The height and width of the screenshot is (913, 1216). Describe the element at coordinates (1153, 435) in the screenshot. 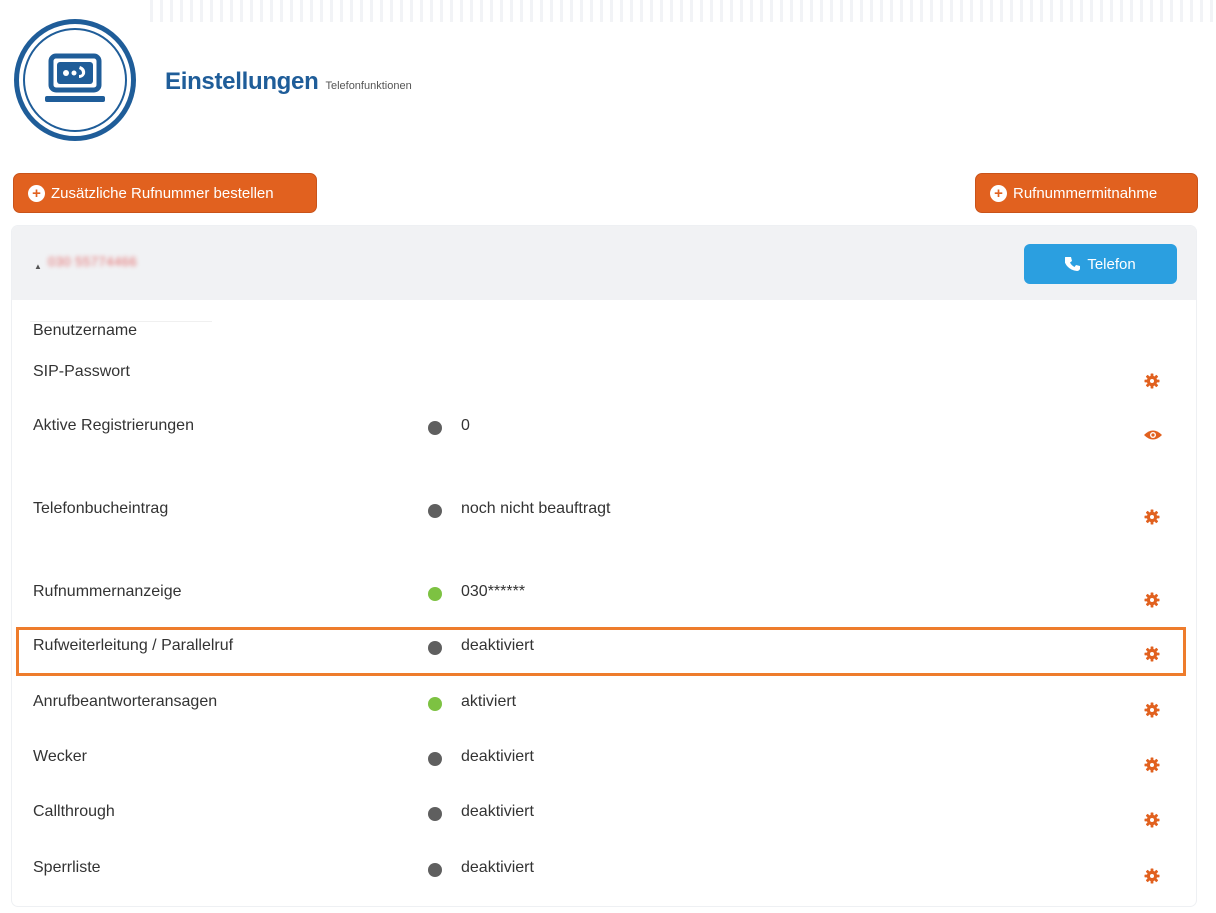

I see `eye-icon` at that location.